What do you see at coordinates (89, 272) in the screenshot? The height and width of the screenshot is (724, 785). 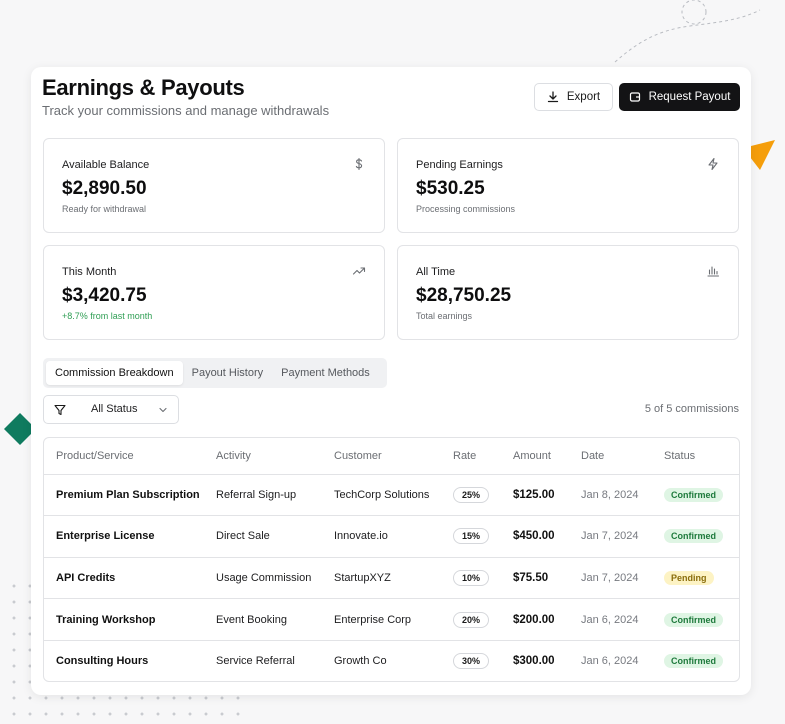 I see `stat-label: This Month` at bounding box center [89, 272].